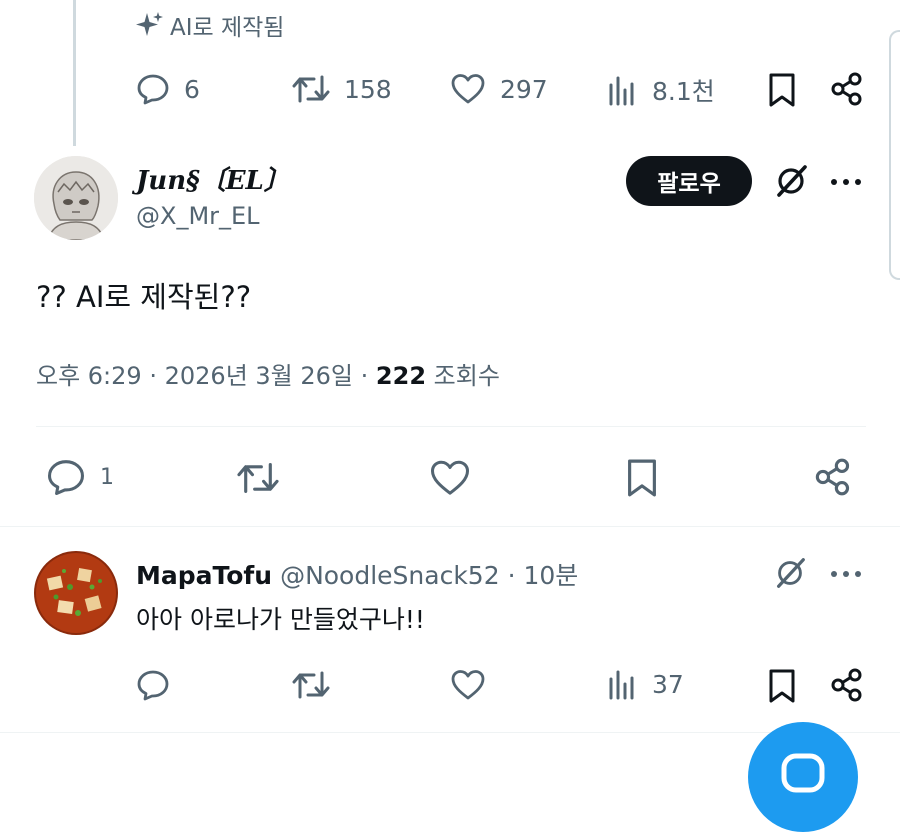 The height and width of the screenshot is (836, 900). I want to click on avatar-sketch-icon, so click(76, 198).